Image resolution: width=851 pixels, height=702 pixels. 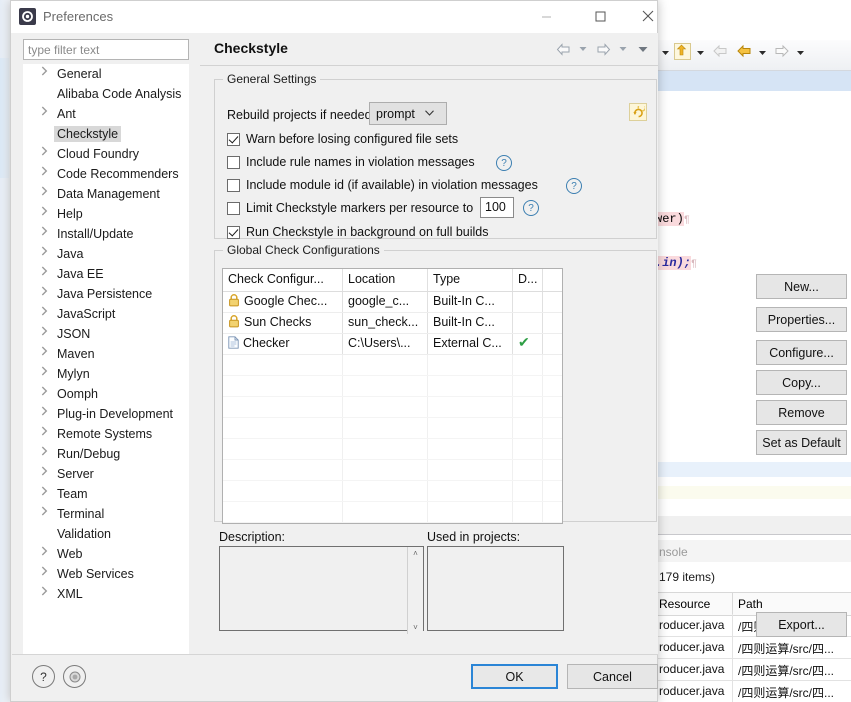 I want to click on editor-tab-row, so click(x=753, y=81).